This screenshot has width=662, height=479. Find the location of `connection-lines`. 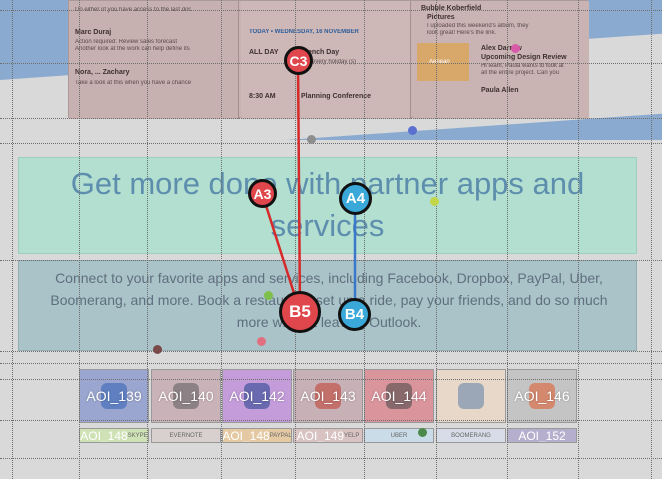

connection-lines is located at coordinates (308, 186).